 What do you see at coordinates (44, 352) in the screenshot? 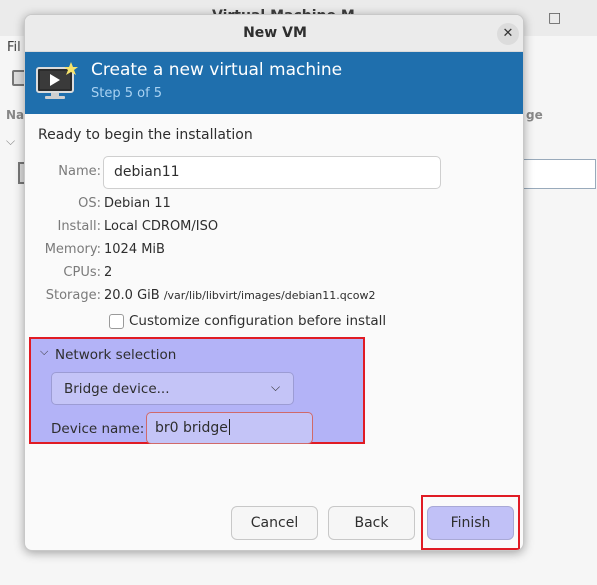
I see `expander-chevron-icon: ⌵` at bounding box center [44, 352].